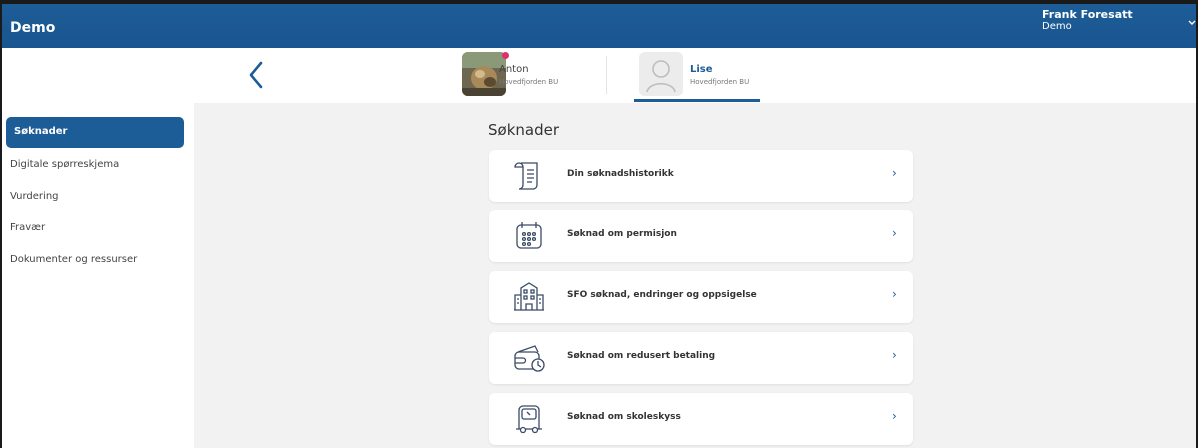  What do you see at coordinates (701, 176) in the screenshot?
I see `card-soknadshistorikk: Din søknadshistorikk ›` at bounding box center [701, 176].